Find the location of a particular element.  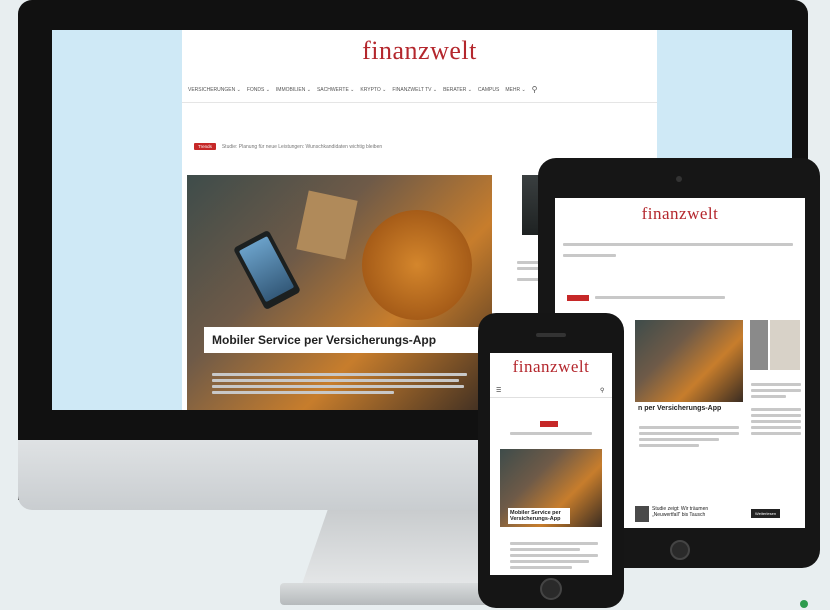

hero-headline: Mobiler Service per Versicherungs-App is located at coordinates (347, 340).